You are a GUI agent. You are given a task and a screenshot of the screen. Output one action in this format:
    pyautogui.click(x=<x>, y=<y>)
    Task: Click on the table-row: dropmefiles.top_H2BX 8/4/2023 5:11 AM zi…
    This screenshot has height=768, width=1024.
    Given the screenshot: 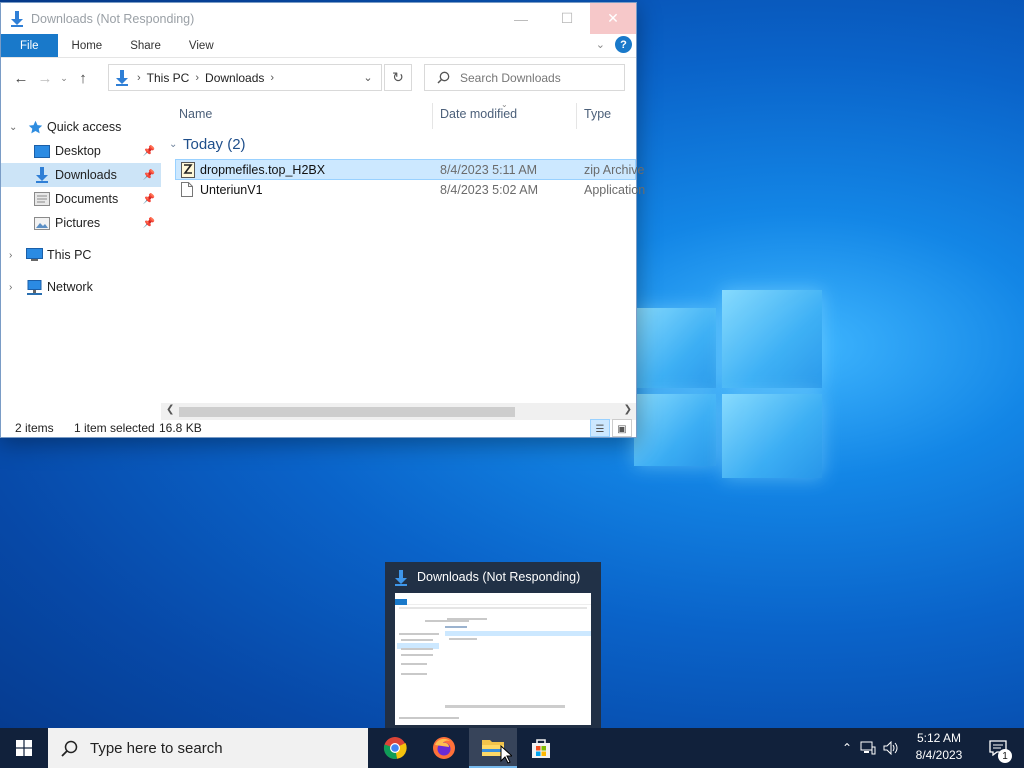 What is the action you would take?
    pyautogui.click(x=409, y=169)
    